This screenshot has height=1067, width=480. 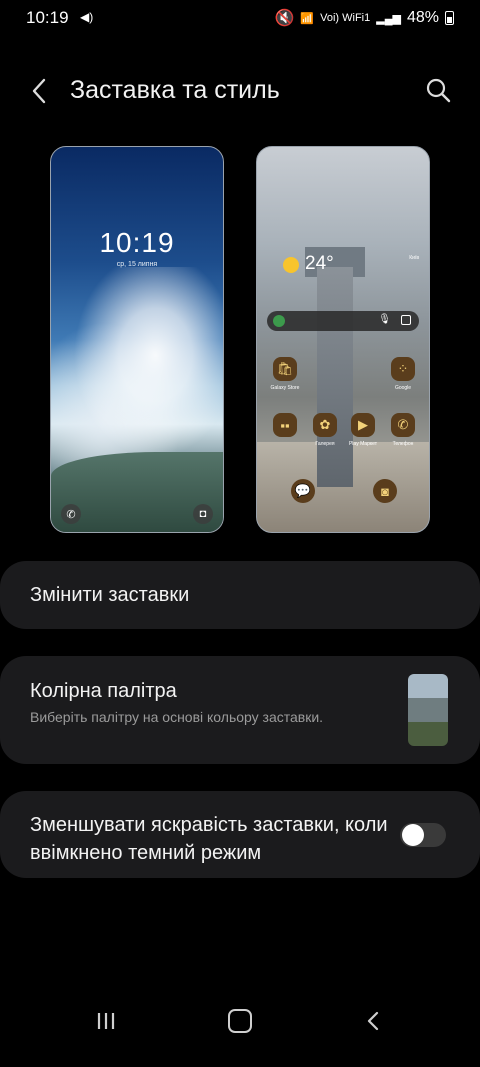 What do you see at coordinates (110, 595) in the screenshot?
I see `change-wallpapers-label: Змінити заставки` at bounding box center [110, 595].